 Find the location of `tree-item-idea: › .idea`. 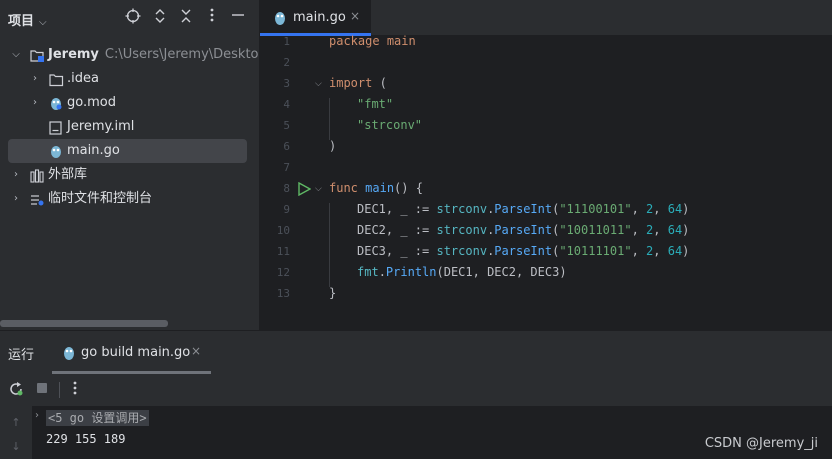

tree-item-idea: › .idea is located at coordinates (129, 79).